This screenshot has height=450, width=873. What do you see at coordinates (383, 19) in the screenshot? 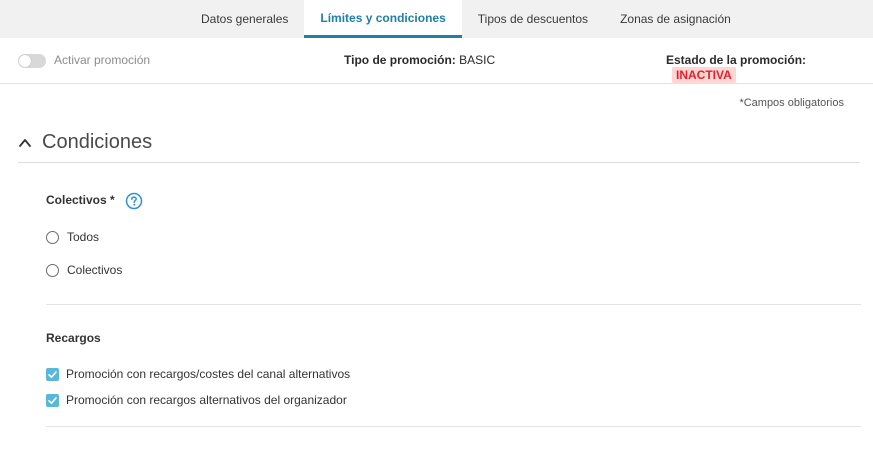
I see `tab-limites-y-condiciones: Límites y condiciones` at bounding box center [383, 19].